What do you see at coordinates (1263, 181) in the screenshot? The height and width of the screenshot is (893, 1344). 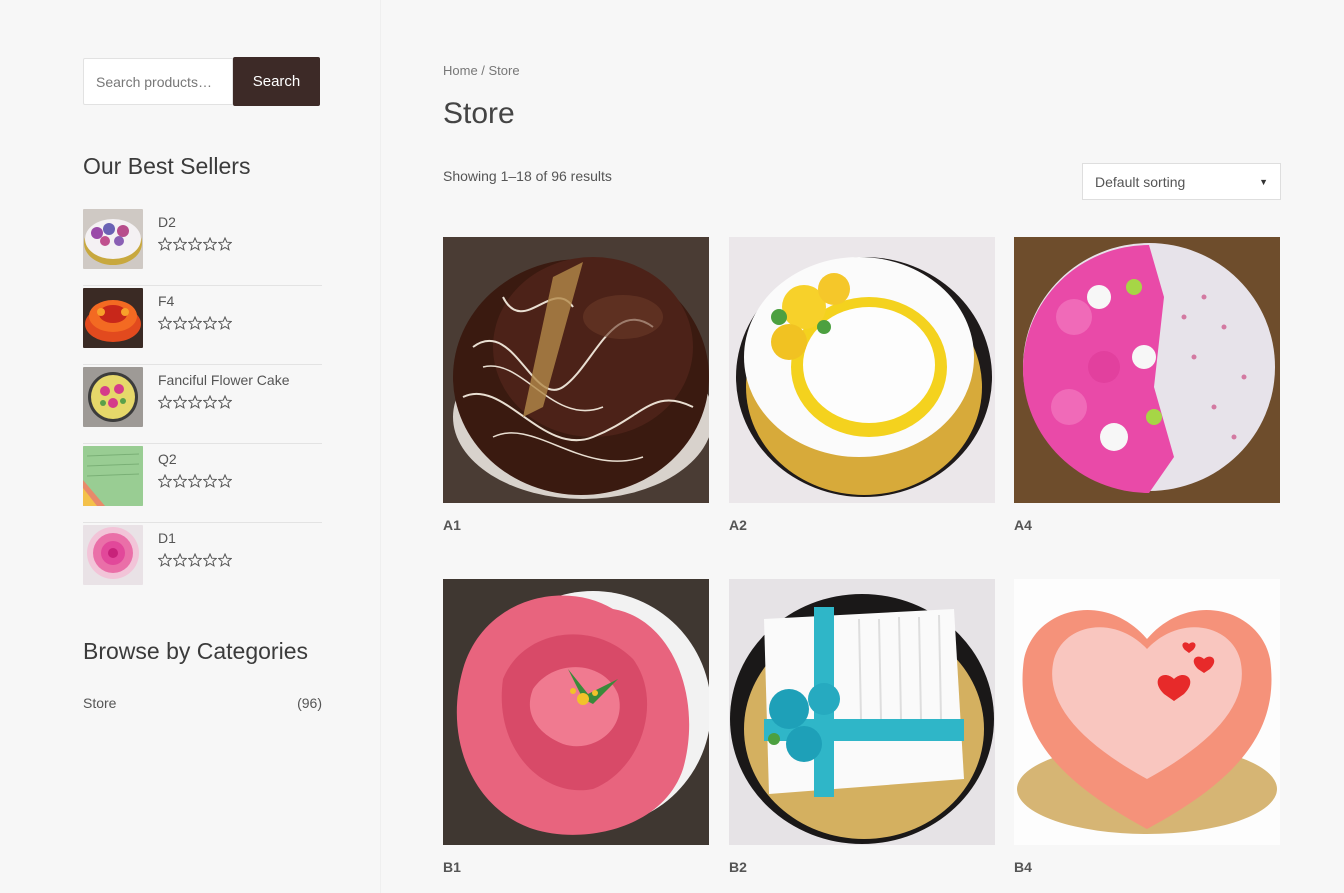 I see `dropdown-caret-icon: ▼` at bounding box center [1263, 181].